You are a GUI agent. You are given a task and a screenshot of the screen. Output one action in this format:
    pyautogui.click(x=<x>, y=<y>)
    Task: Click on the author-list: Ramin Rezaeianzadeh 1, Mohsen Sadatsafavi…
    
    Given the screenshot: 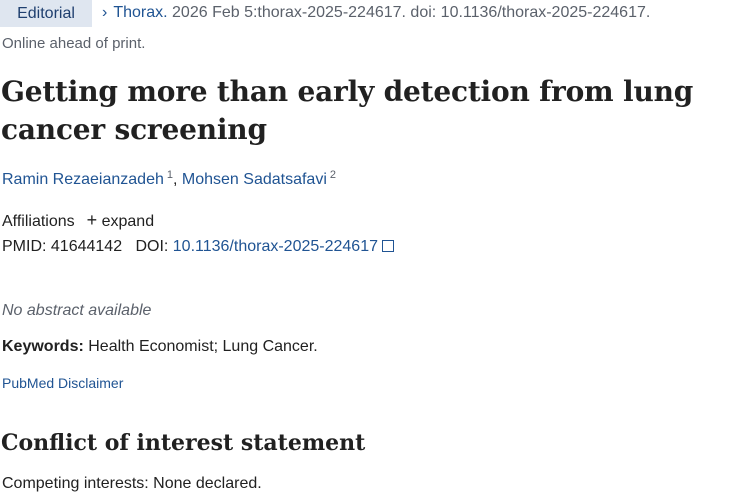 What is the action you would take?
    pyautogui.click(x=169, y=179)
    